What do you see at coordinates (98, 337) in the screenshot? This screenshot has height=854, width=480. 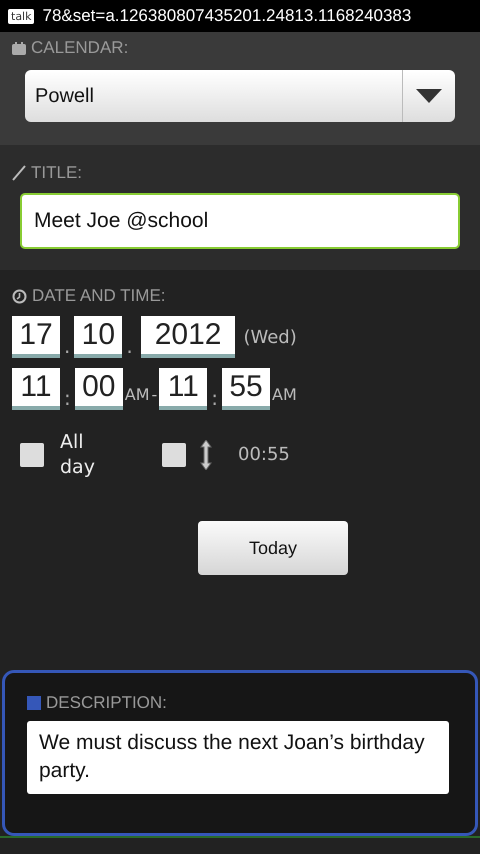 I see `date-field: 10` at bounding box center [98, 337].